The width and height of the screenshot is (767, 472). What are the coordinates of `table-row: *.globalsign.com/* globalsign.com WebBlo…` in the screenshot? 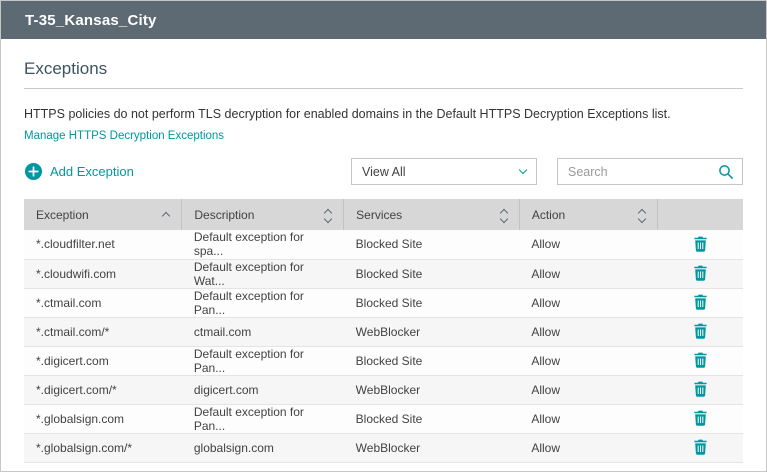 It's located at (383, 448).